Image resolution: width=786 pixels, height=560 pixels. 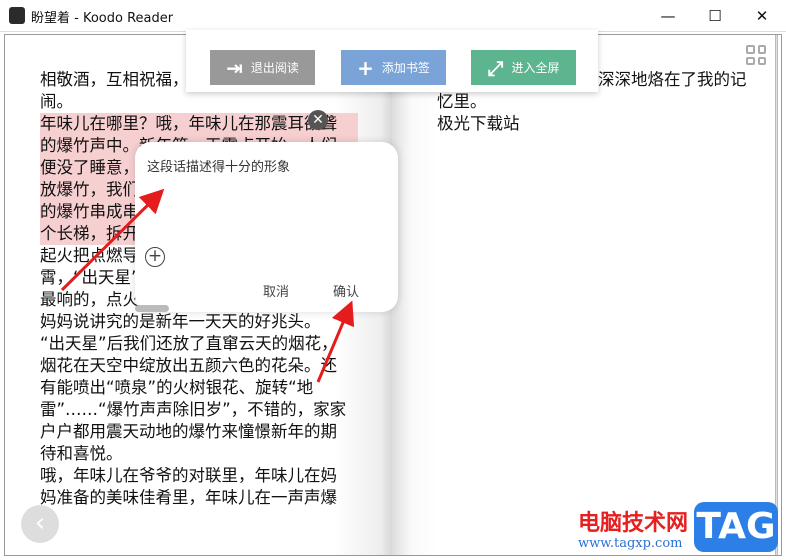 What do you see at coordinates (630, 543) in the screenshot?
I see `watermark-url: www.tagxp.com` at bounding box center [630, 543].